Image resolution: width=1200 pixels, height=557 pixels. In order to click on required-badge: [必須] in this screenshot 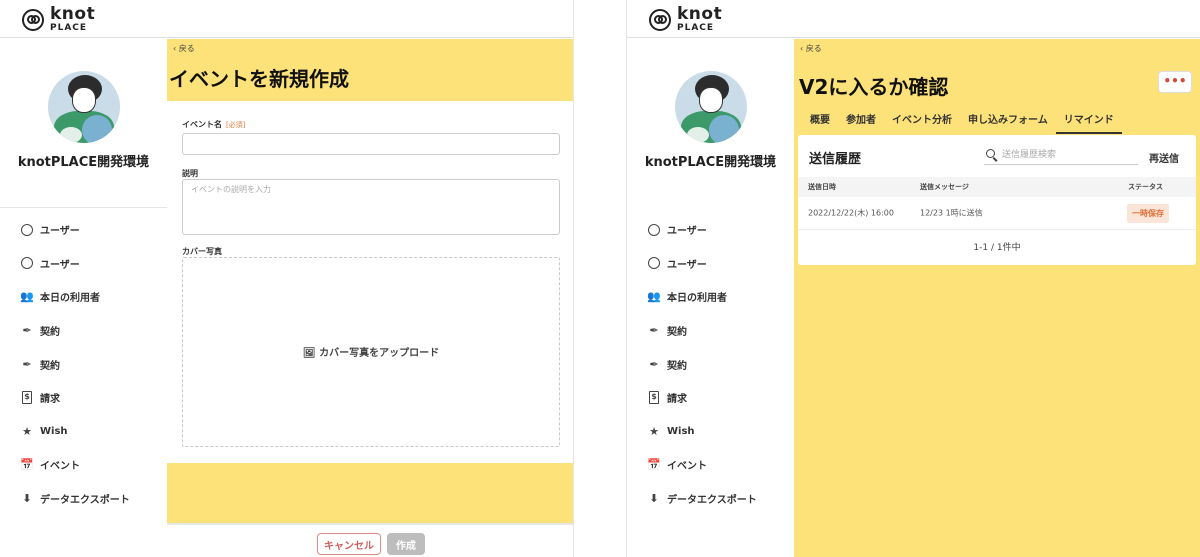, I will do `click(236, 125)`.